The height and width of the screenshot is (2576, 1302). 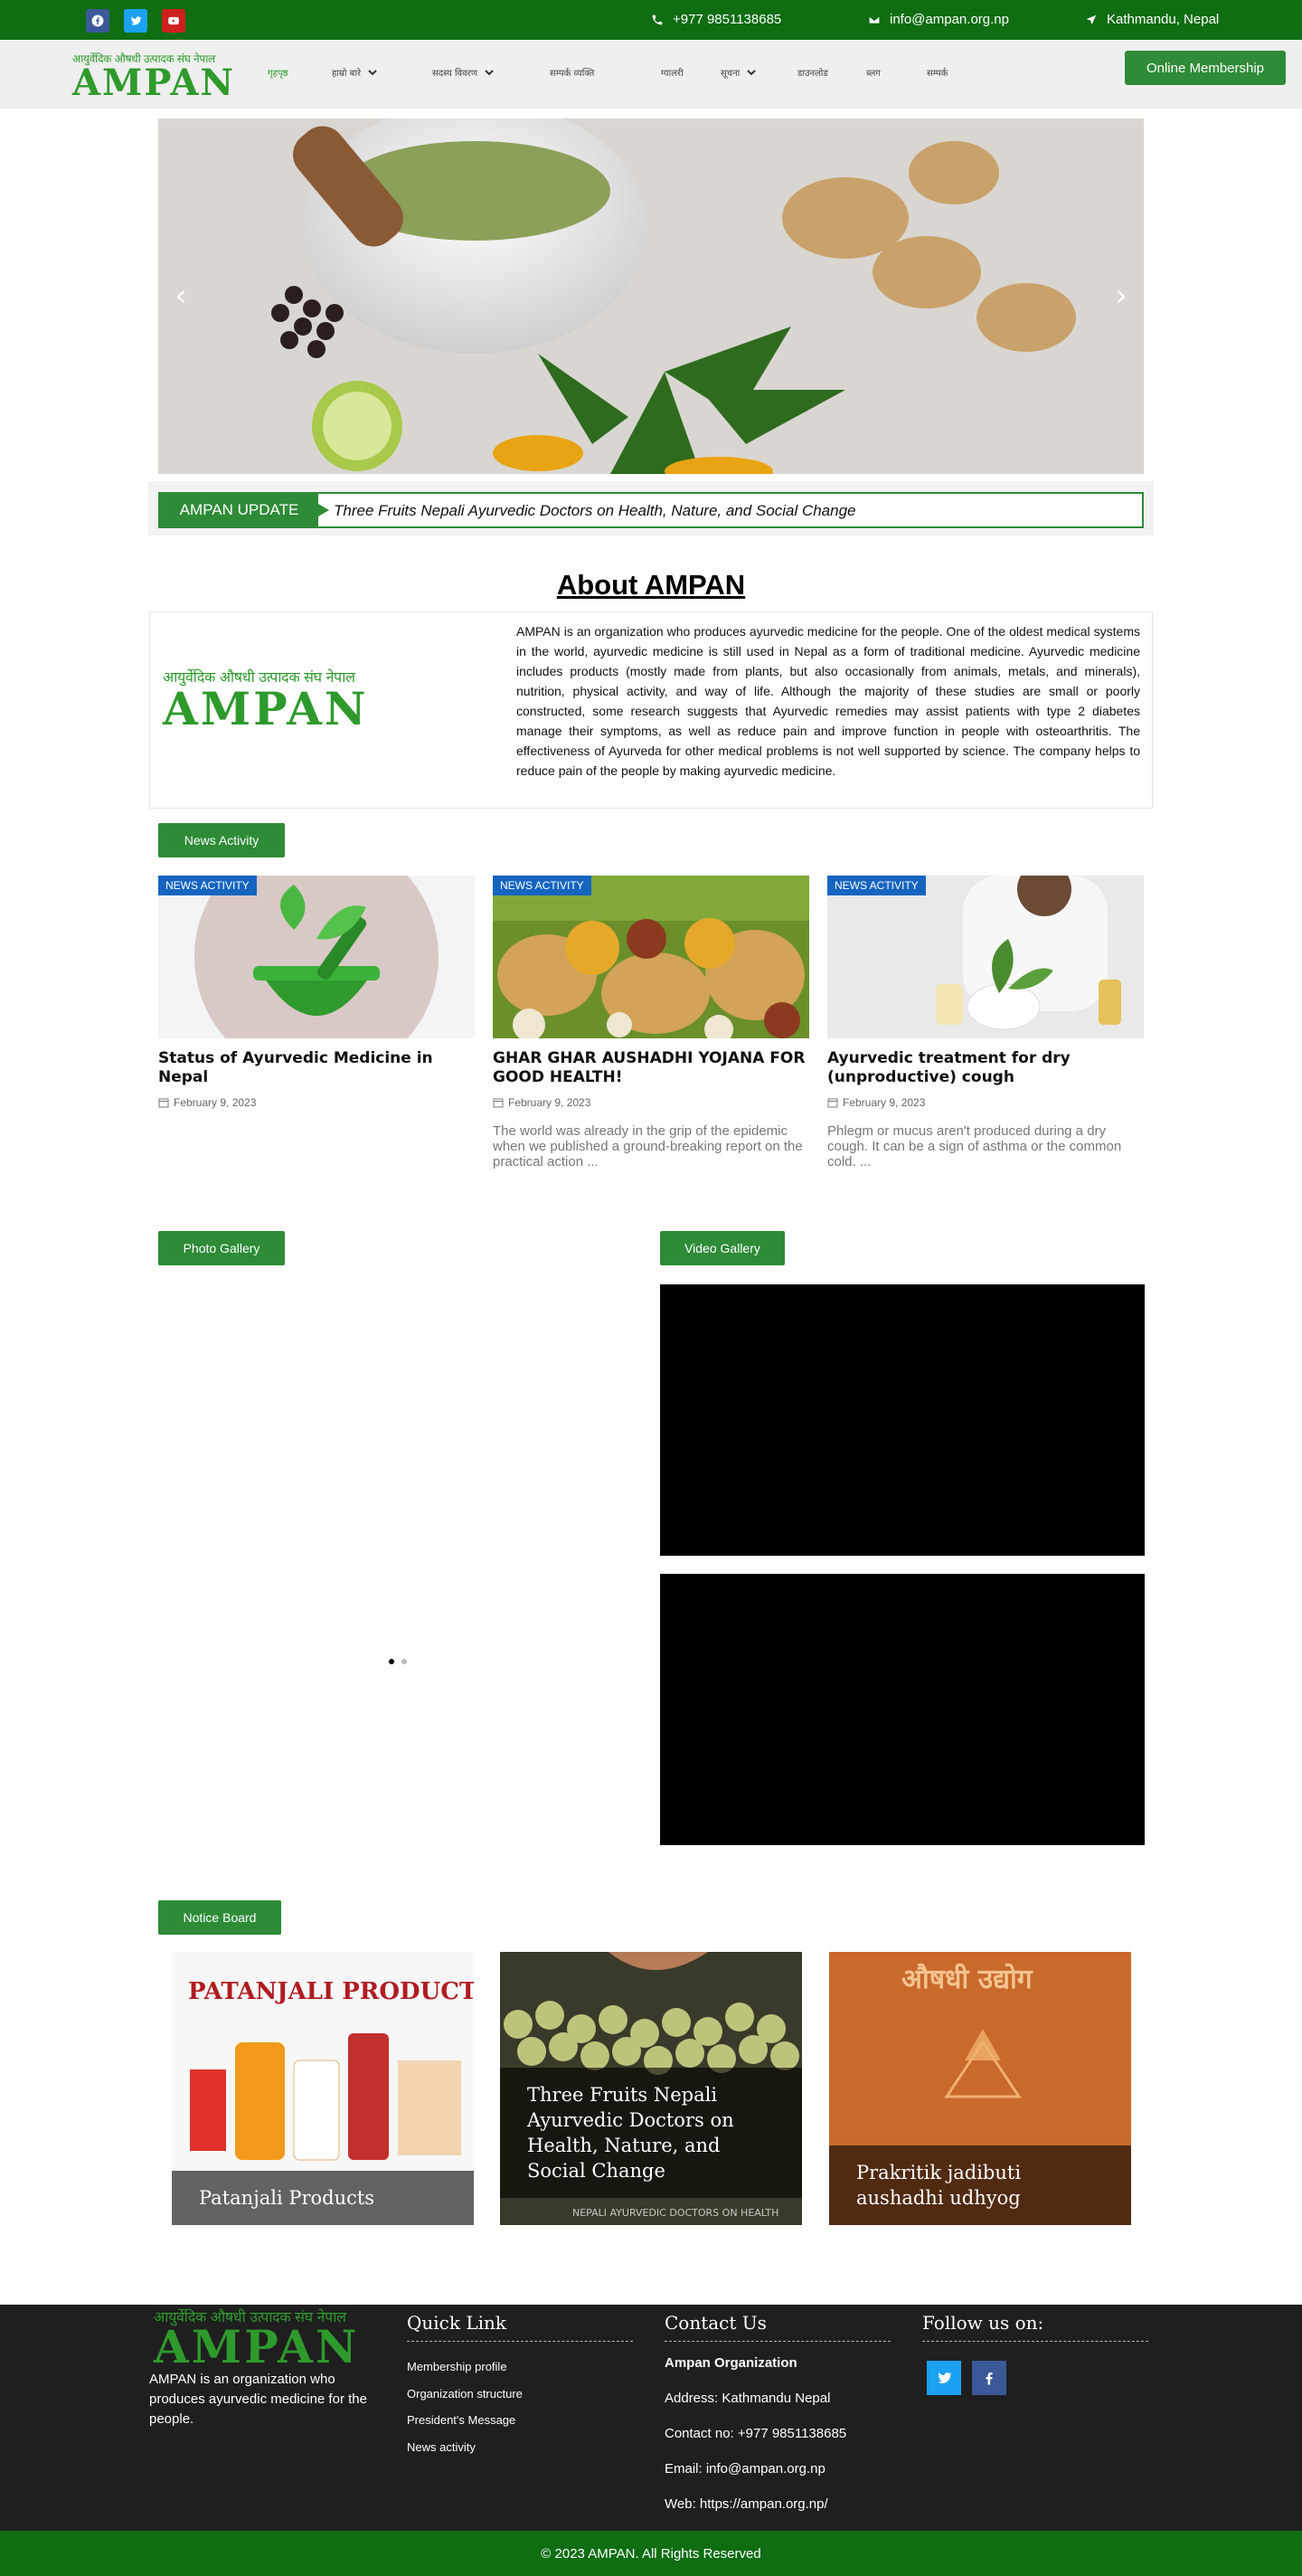 I want to click on slider-next-arrow: ›, so click(x=1121, y=296).